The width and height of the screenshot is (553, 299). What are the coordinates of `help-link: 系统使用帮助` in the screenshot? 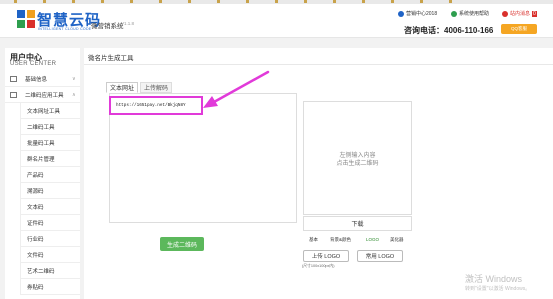 It's located at (470, 13).